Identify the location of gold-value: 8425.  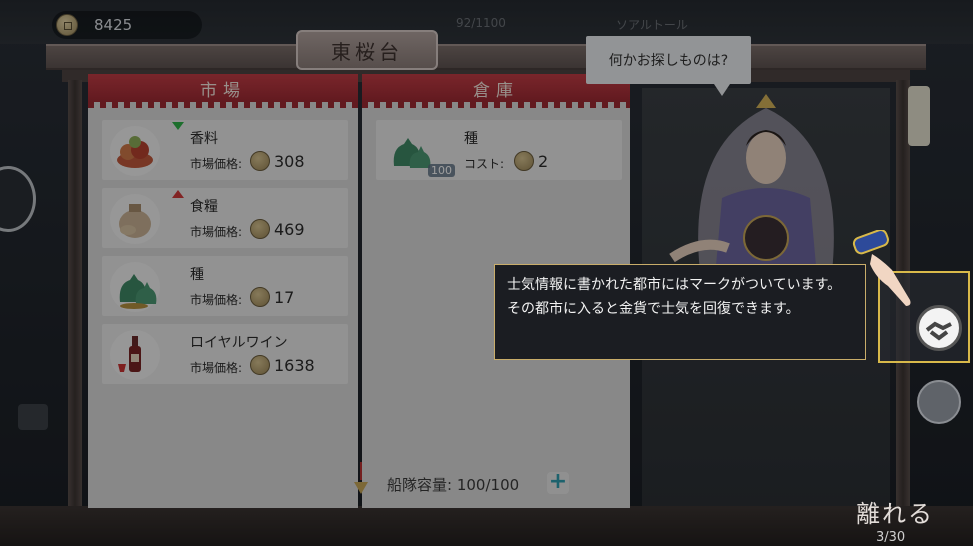
(113, 25).